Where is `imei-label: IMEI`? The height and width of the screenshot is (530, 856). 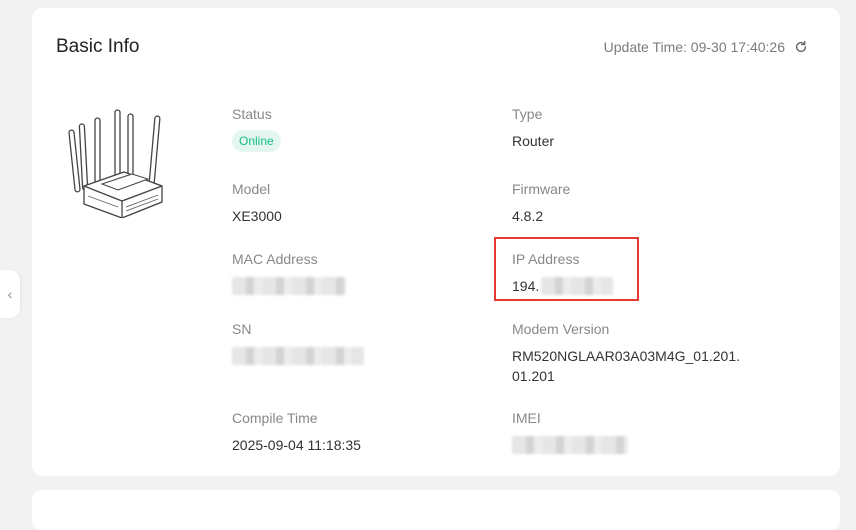
imei-label: IMEI is located at coordinates (526, 418).